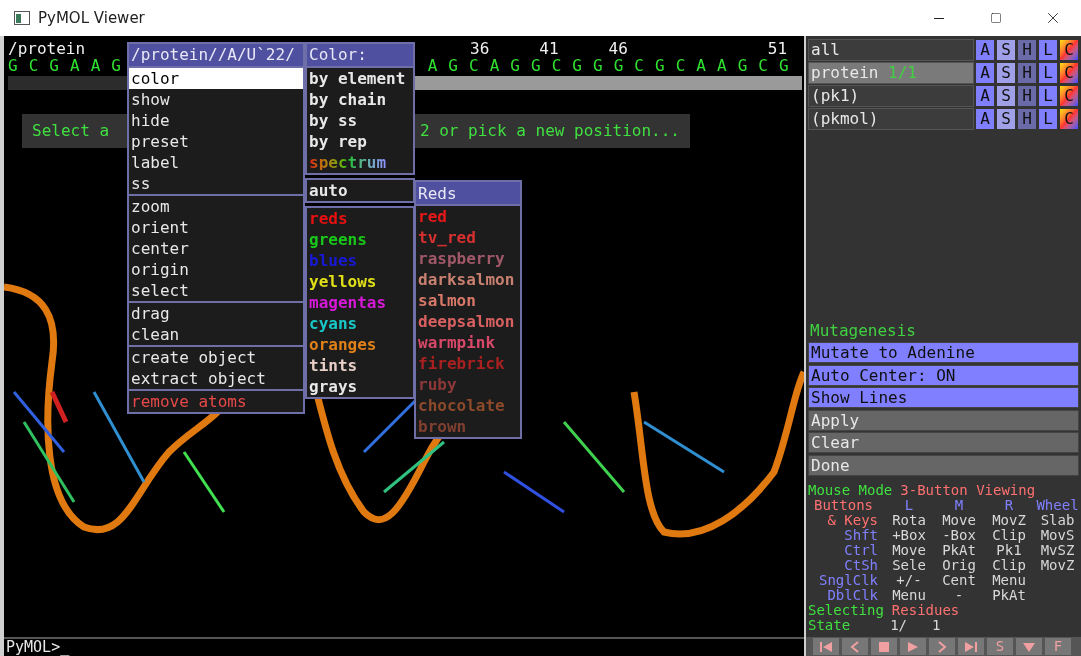  Describe the element at coordinates (333, 120) in the screenshot. I see `menu-item: by ss` at that location.